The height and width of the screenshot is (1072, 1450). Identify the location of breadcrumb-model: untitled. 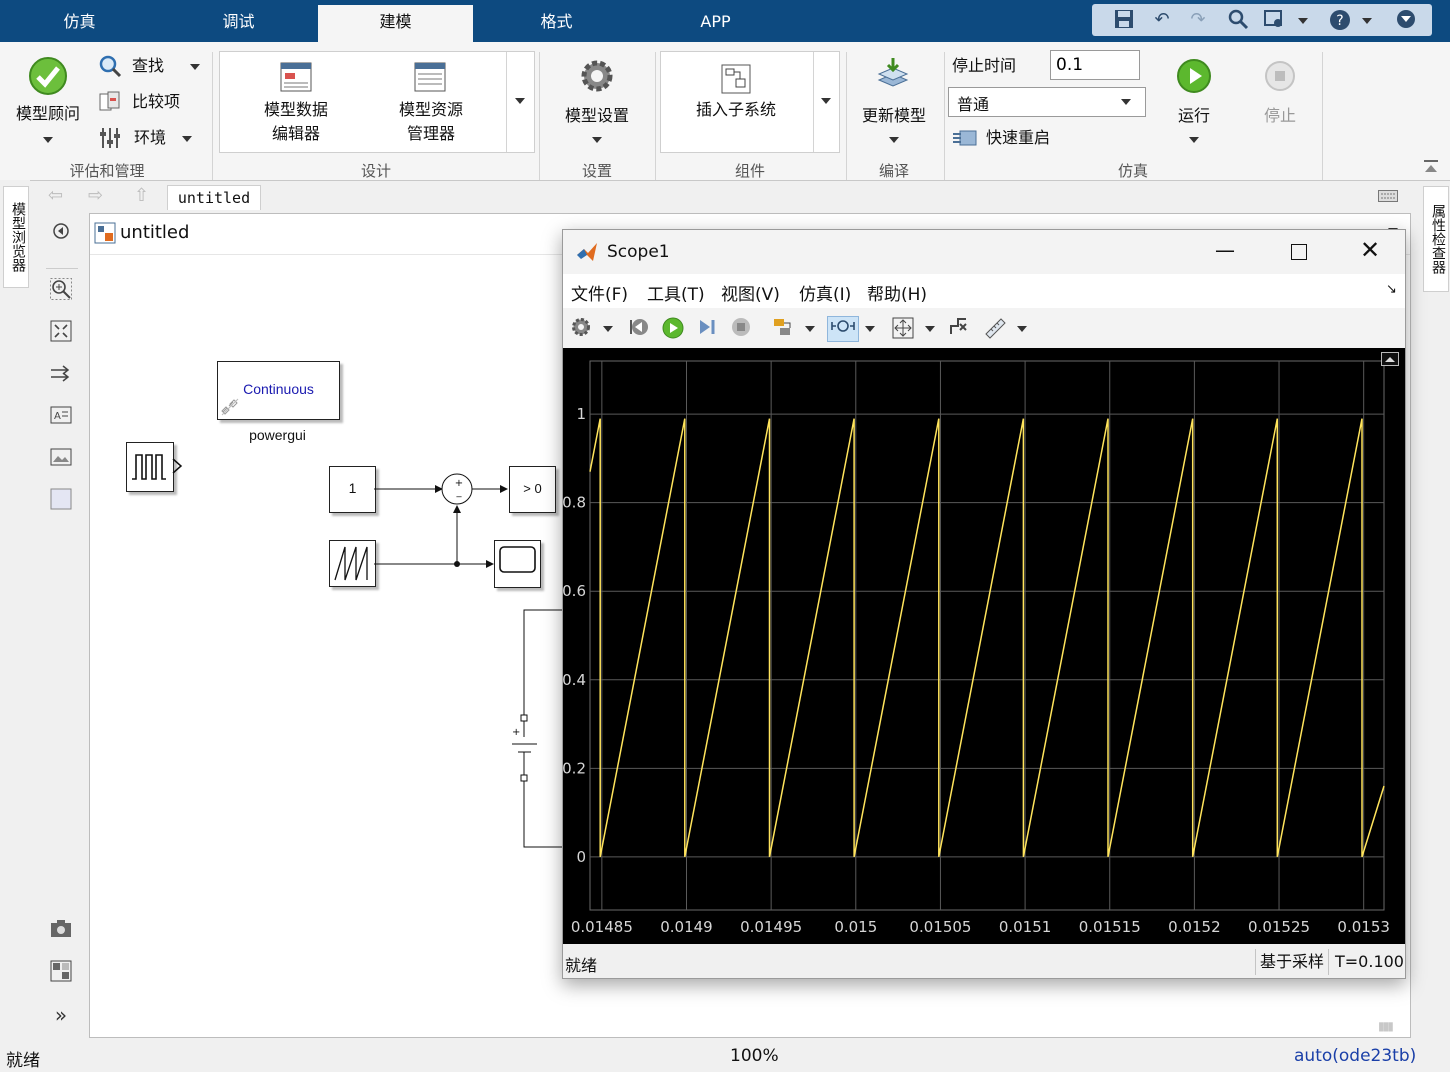
(214, 197).